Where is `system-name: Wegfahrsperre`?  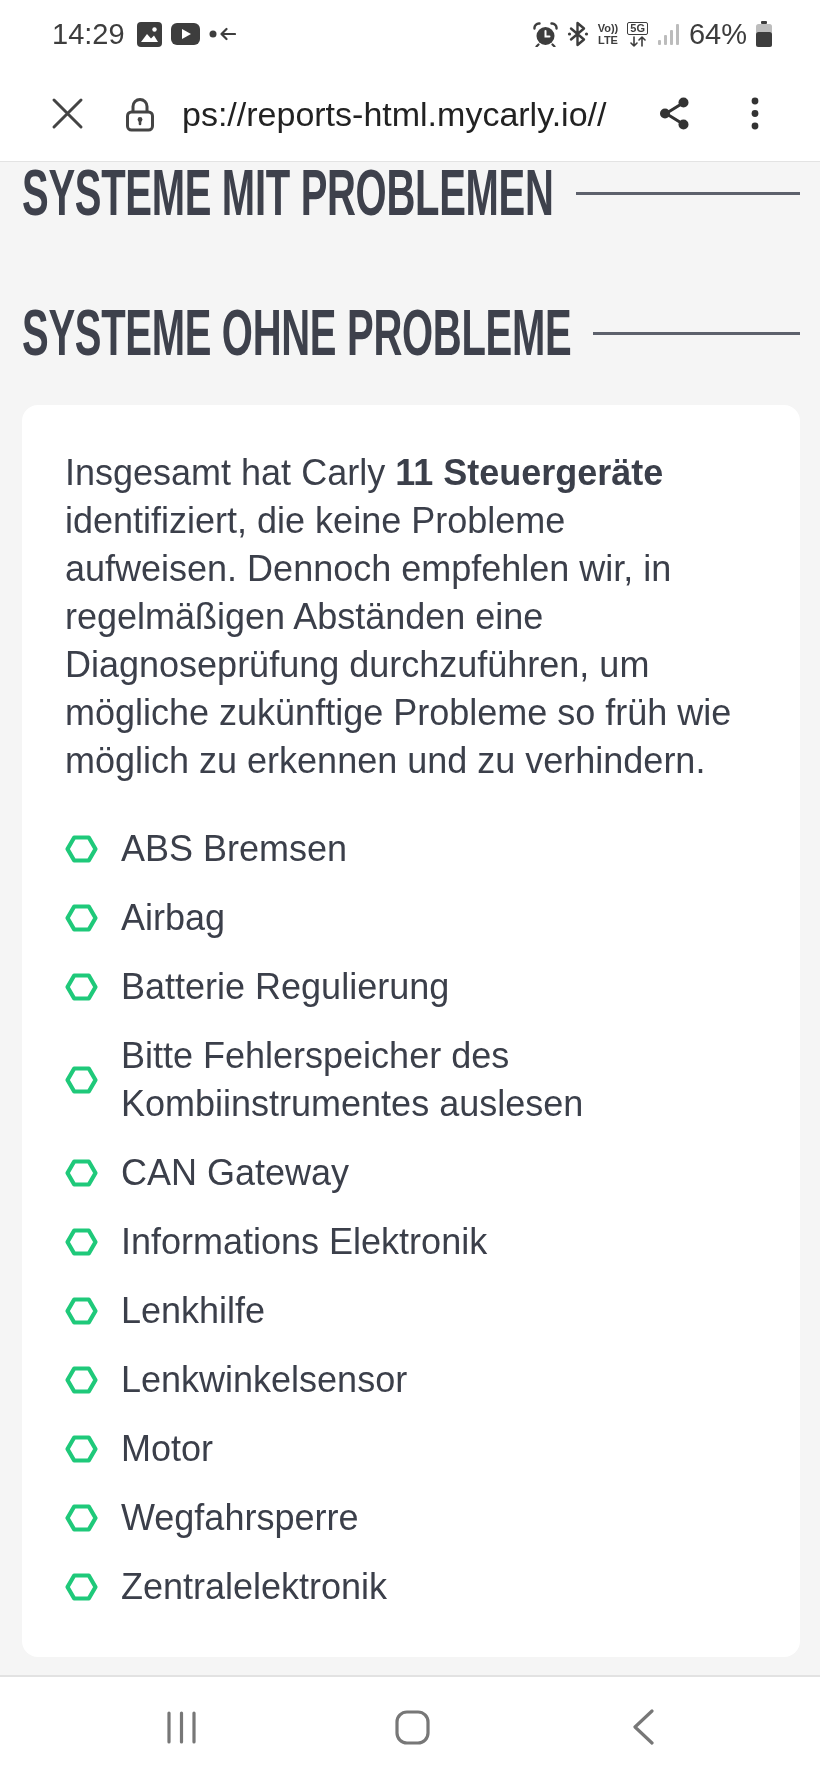
system-name: Wegfahrsperre is located at coordinates (240, 1518).